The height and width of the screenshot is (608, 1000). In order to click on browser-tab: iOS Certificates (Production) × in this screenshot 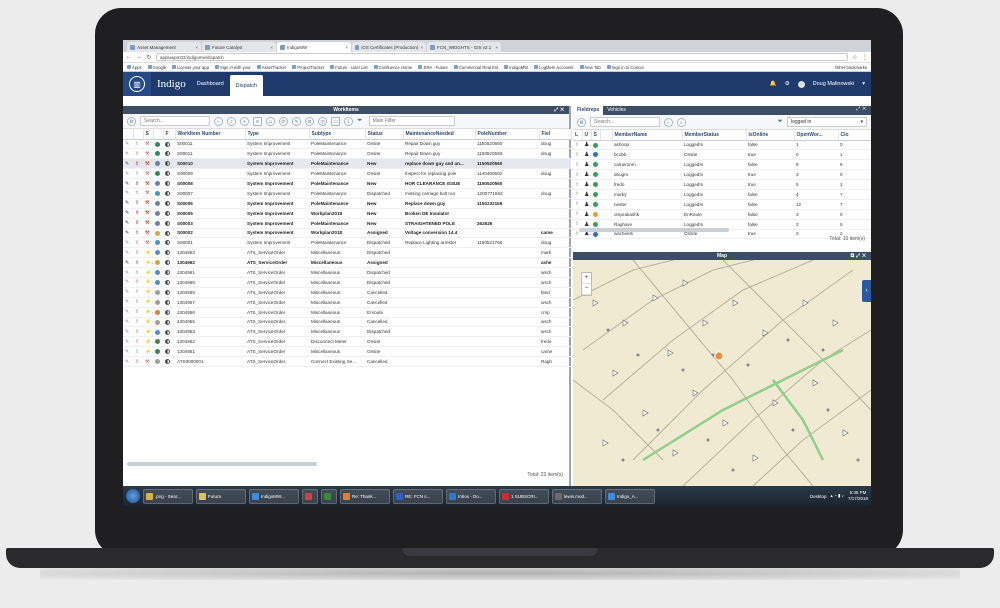, I will do `click(389, 47)`.